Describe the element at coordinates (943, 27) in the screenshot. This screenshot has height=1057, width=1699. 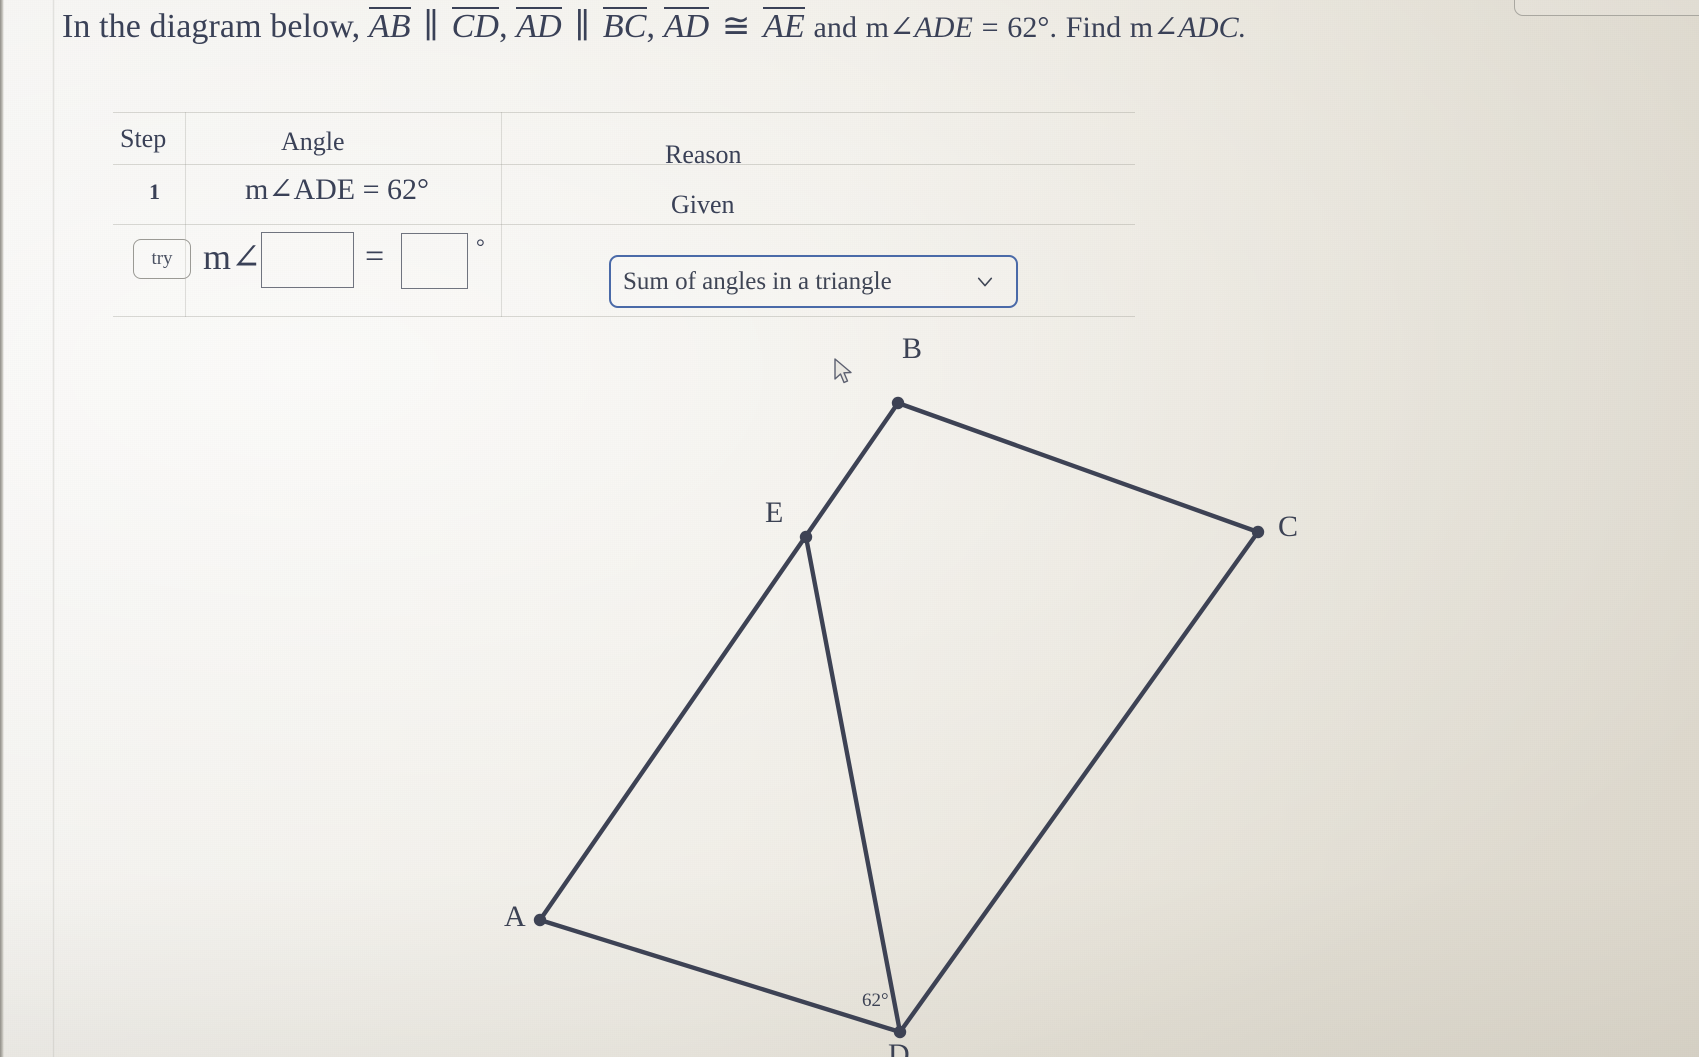
I see `angle-name-ade: ADE` at that location.